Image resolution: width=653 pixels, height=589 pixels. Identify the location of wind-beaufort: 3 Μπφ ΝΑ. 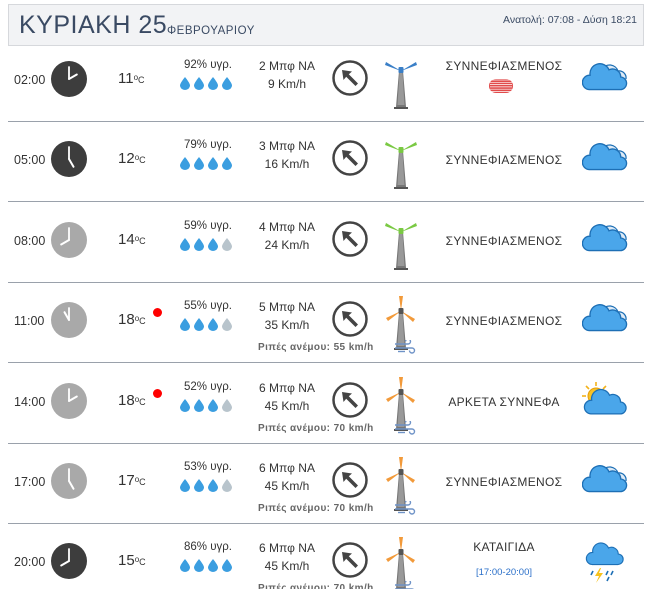
(287, 146).